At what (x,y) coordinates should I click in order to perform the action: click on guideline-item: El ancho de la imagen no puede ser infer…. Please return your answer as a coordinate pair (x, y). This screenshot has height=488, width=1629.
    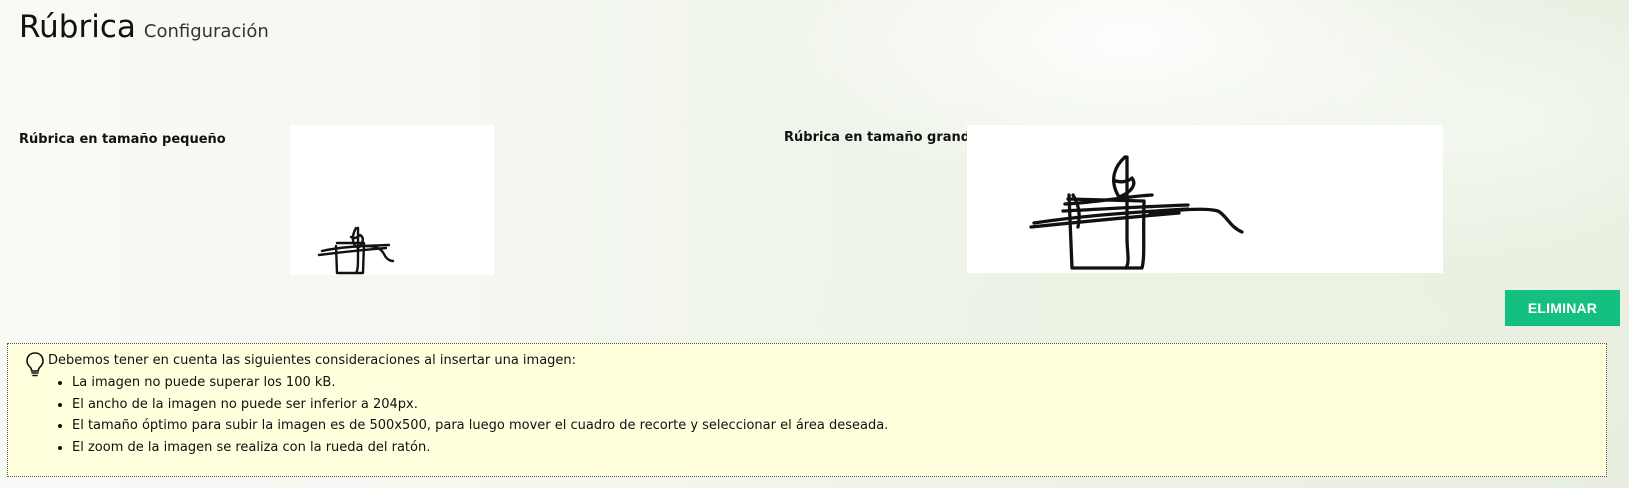
    Looking at the image, I should click on (480, 405).